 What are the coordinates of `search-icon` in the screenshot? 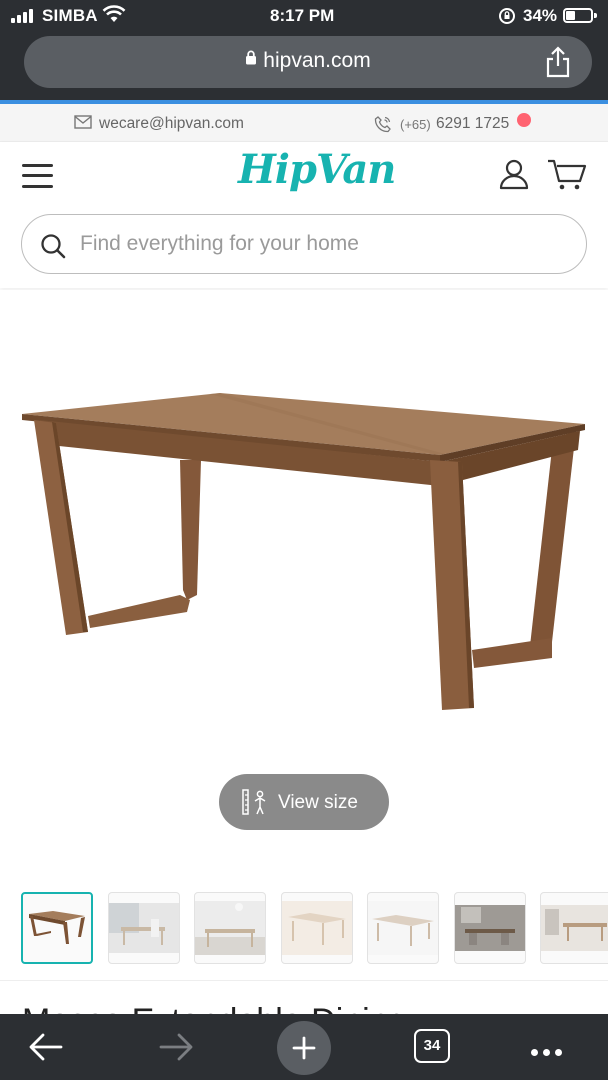 It's located at (53, 248).